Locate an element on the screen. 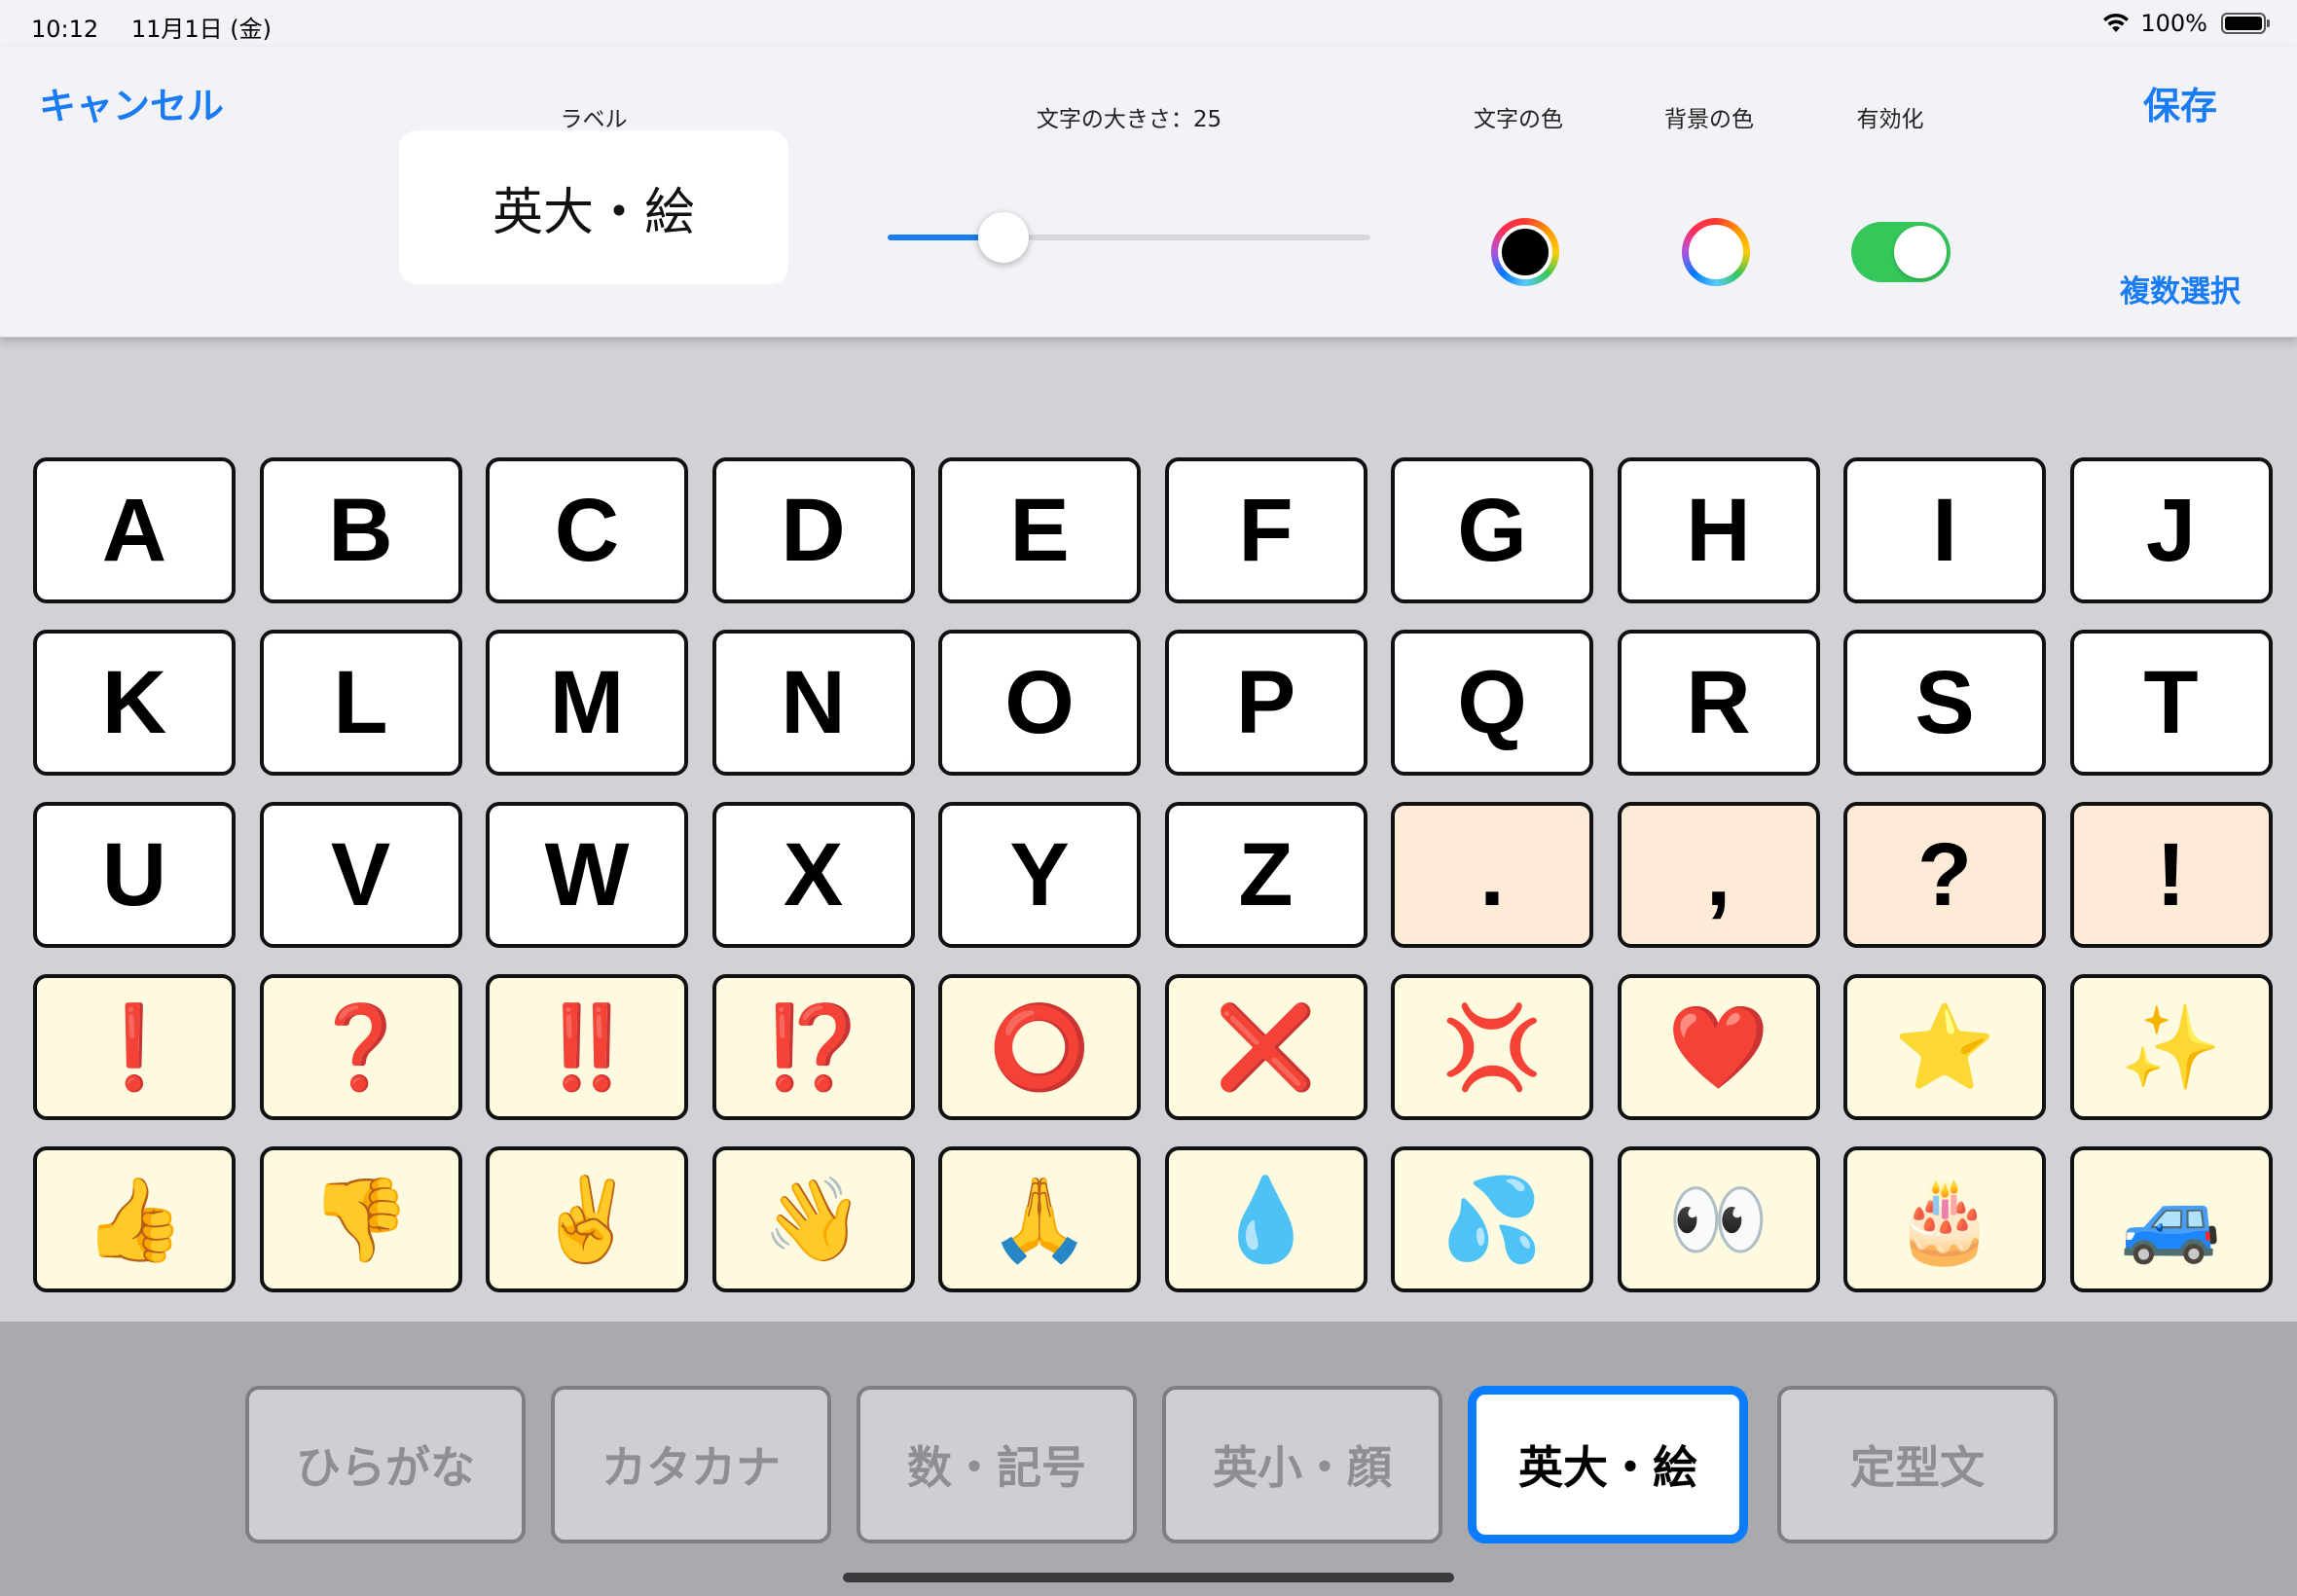 The height and width of the screenshot is (1596, 2297). key-button: L is located at coordinates (360, 703).